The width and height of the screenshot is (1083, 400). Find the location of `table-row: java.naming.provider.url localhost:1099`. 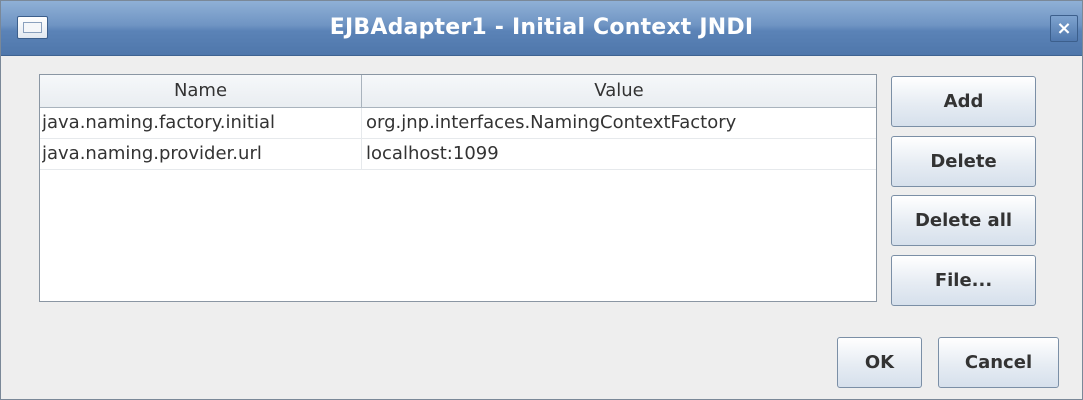

table-row: java.naming.provider.url localhost:1099 is located at coordinates (458, 154).